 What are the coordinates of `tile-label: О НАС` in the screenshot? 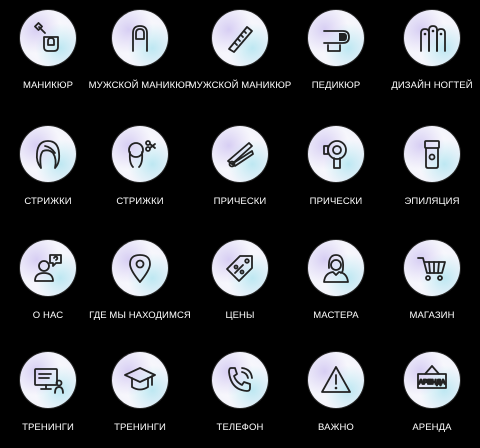 It's located at (48, 315).